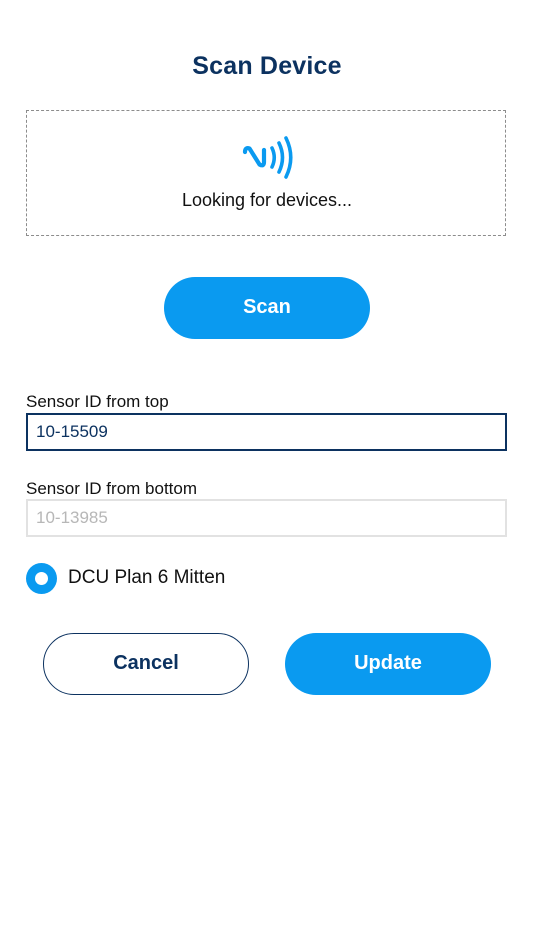 This screenshot has height=950, width=534. Describe the element at coordinates (267, 157) in the screenshot. I see `nfc-icon` at that location.